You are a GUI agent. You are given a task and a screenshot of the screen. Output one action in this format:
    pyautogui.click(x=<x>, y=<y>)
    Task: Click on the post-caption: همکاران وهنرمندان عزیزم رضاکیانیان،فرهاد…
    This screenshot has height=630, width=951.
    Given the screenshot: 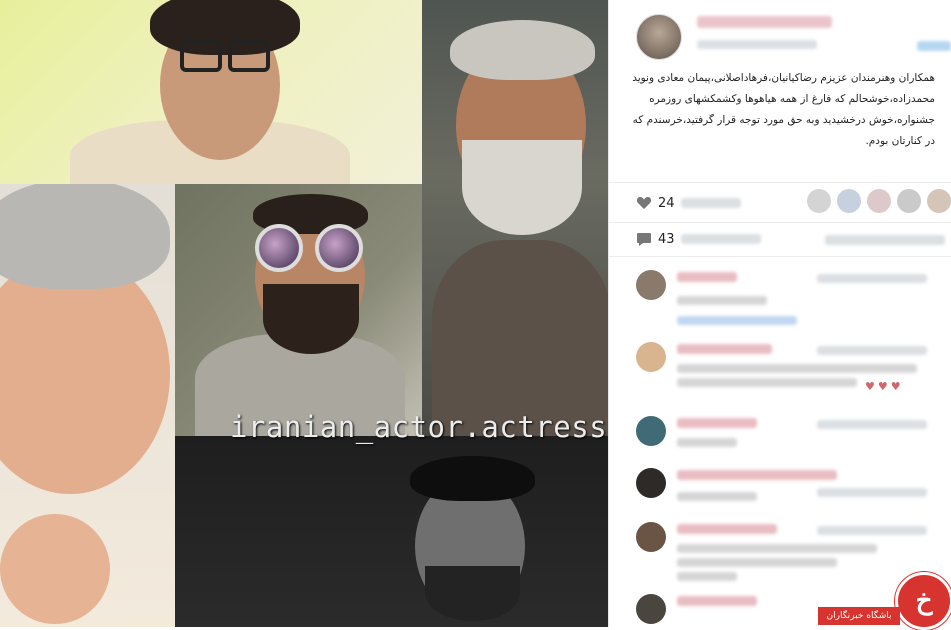 What is the action you would take?
    pyautogui.click(x=783, y=109)
    